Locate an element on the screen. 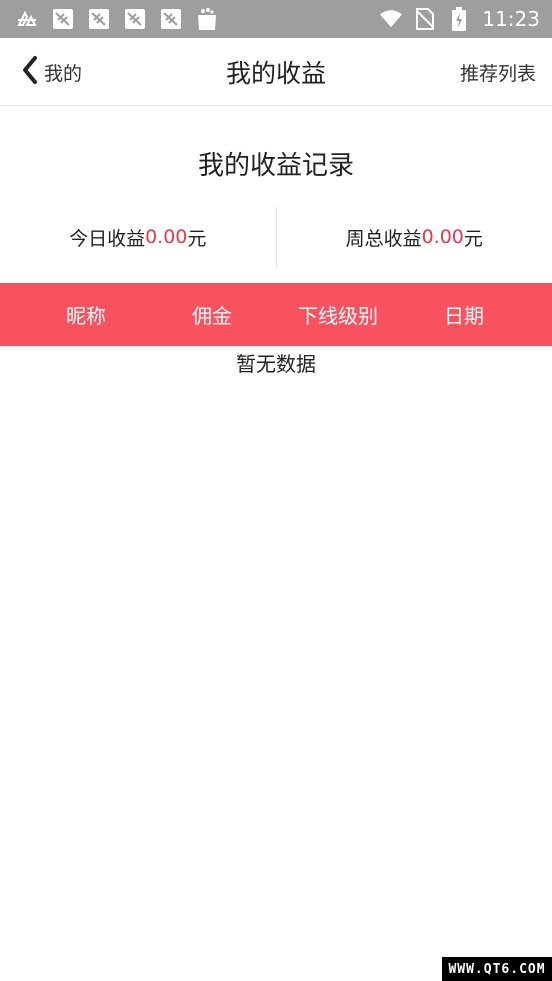 The image size is (552, 981). status-bar-left is located at coordinates (117, 19).